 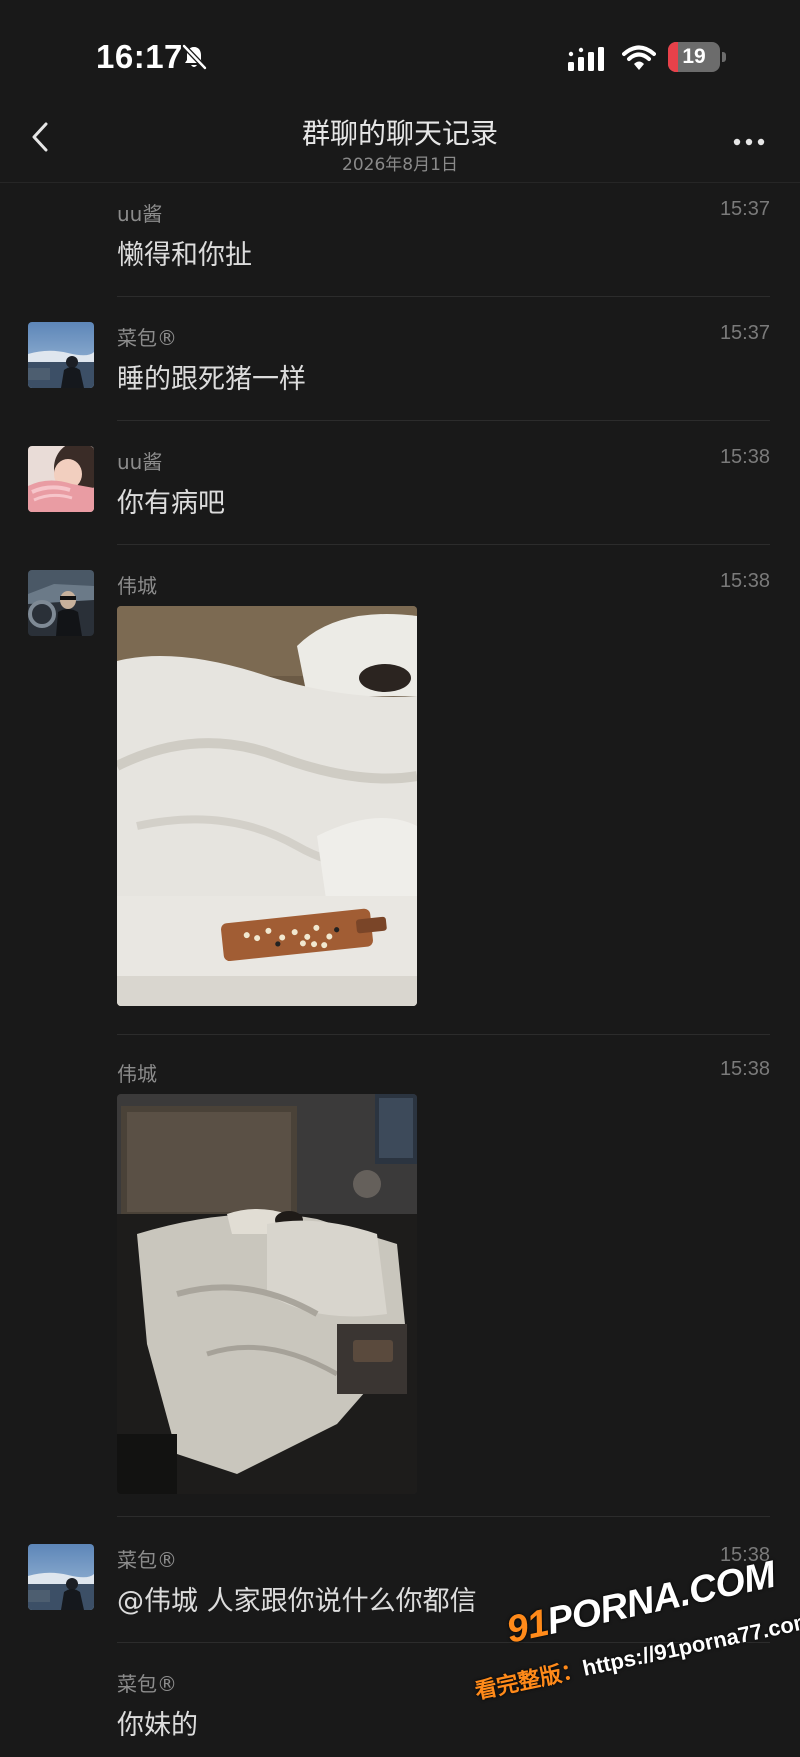 I want to click on battery-indicator: 19, so click(x=698, y=57).